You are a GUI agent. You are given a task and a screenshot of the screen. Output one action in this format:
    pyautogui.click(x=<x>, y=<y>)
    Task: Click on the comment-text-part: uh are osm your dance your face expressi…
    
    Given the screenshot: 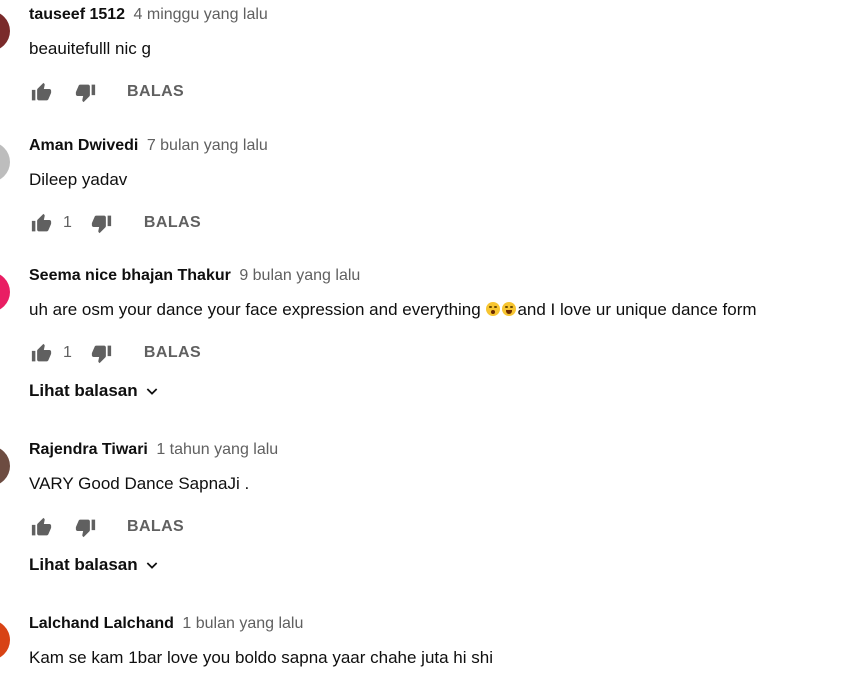 What is the action you would take?
    pyautogui.click(x=257, y=309)
    